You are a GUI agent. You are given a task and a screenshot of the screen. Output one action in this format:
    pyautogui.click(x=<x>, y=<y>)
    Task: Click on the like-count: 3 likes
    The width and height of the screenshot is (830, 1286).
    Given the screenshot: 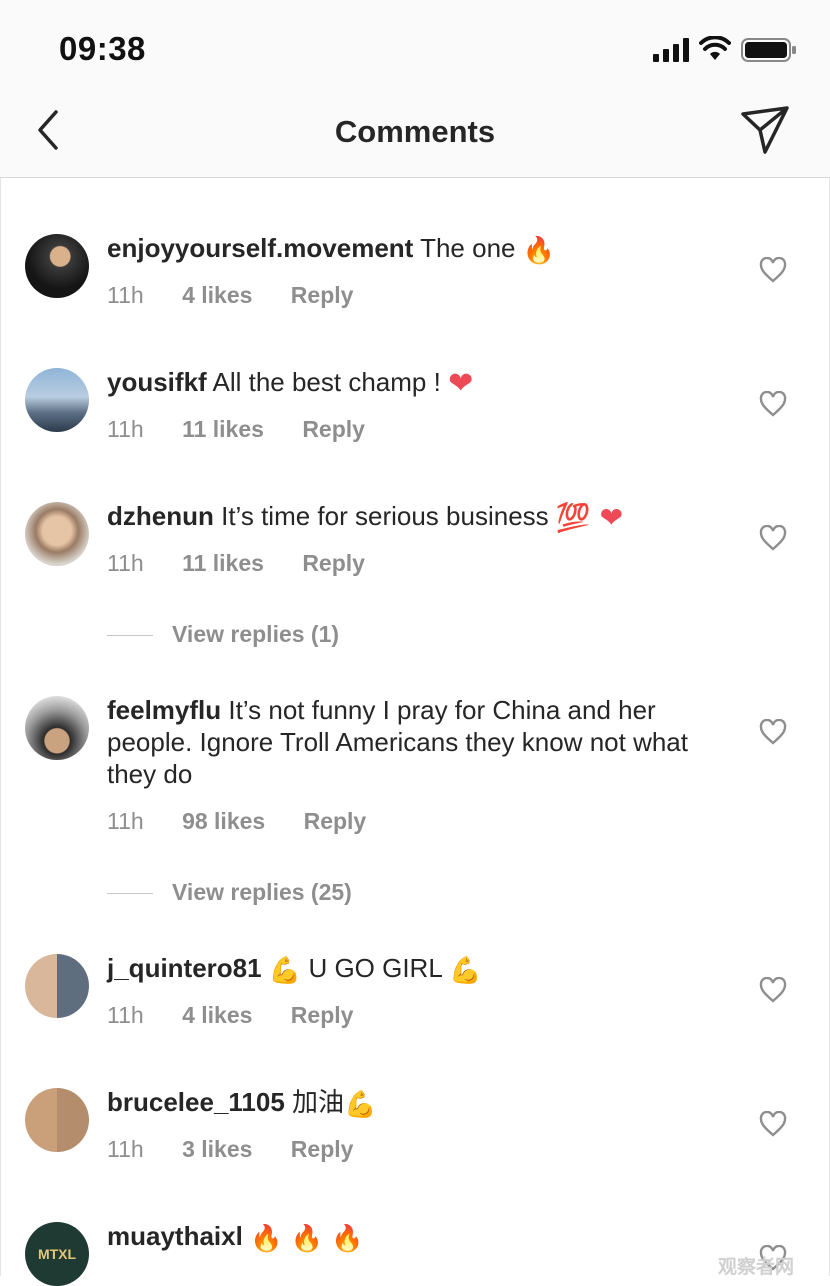 What is the action you would take?
    pyautogui.click(x=217, y=1149)
    